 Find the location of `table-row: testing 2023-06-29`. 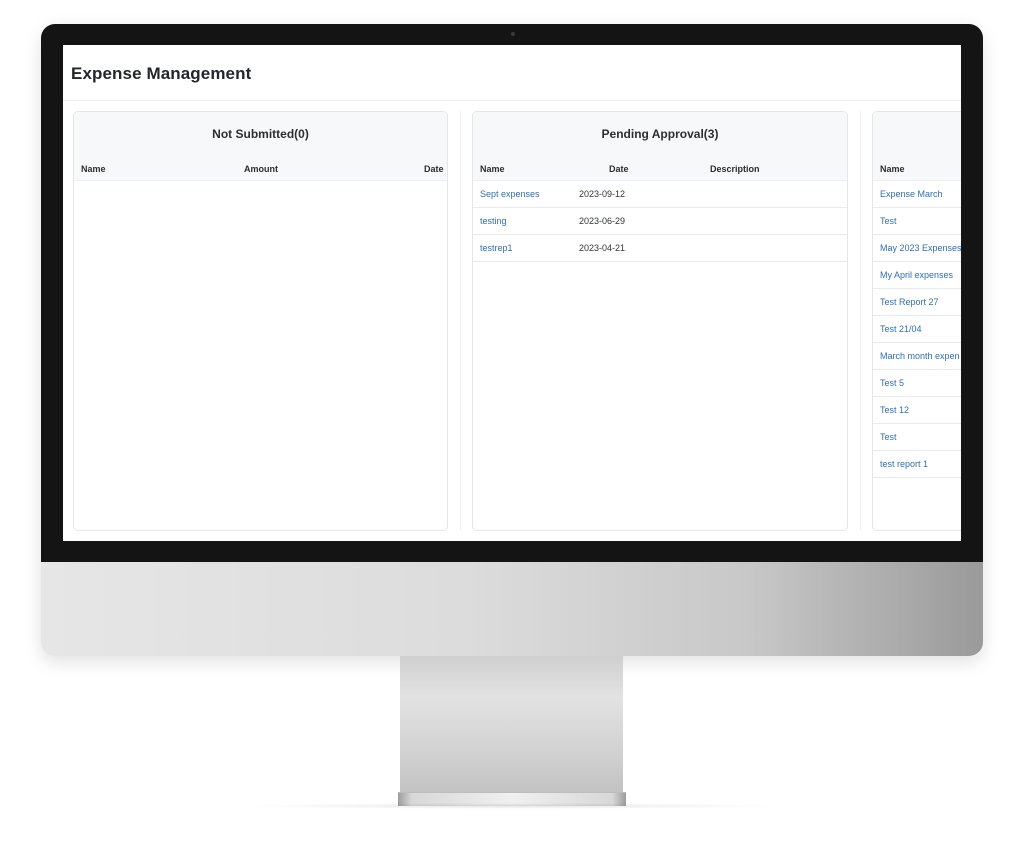

table-row: testing 2023-06-29 is located at coordinates (660, 221).